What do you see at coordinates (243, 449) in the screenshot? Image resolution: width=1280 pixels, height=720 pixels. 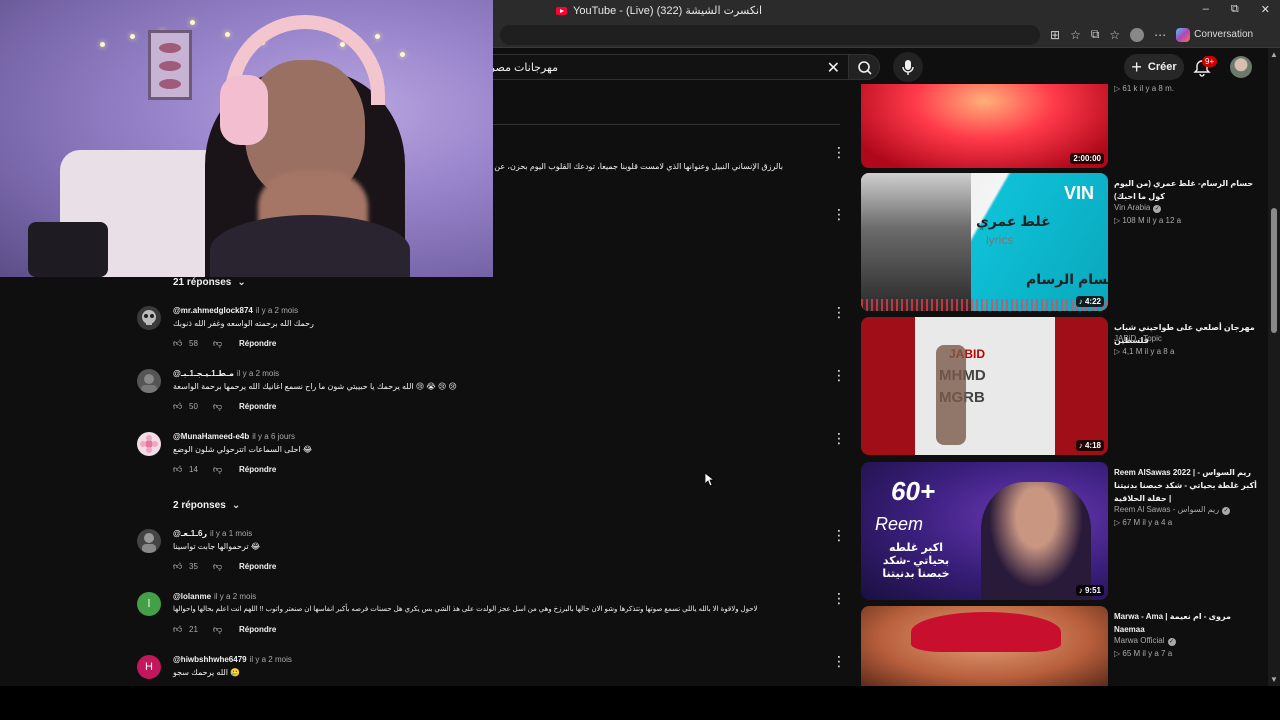 I see `comment-text: احلى السماعات اتترحولي شلون الوضع 😂` at bounding box center [243, 449].